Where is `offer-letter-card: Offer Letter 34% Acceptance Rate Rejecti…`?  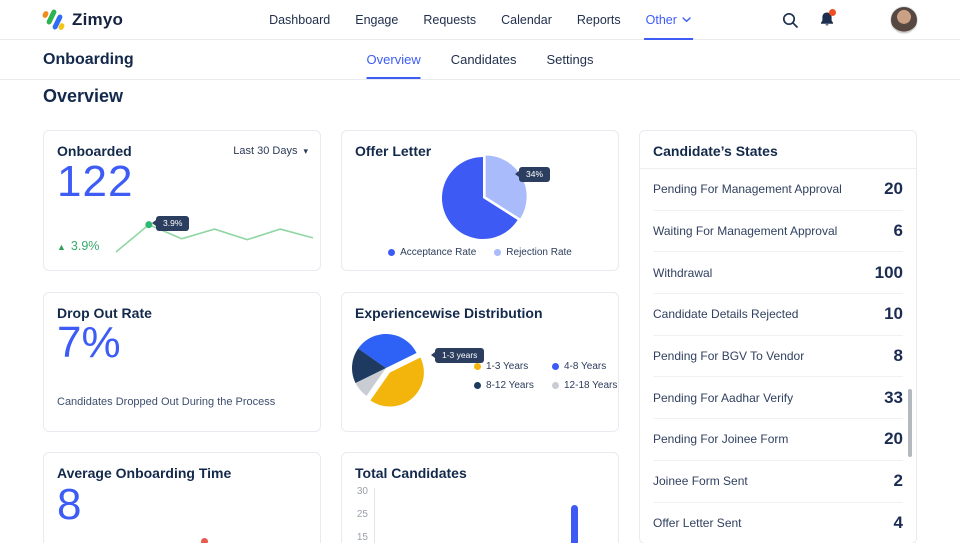 offer-letter-card: Offer Letter 34% Acceptance Rate Rejecti… is located at coordinates (480, 200).